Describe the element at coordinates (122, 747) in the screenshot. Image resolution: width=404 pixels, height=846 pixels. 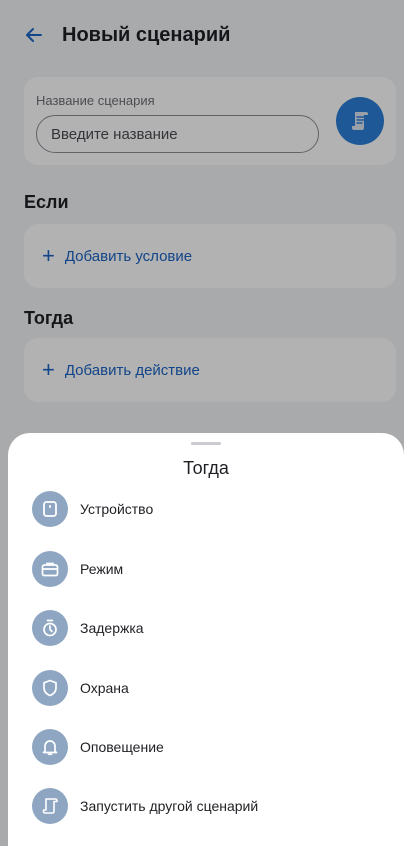
I see `menu-item-label: Оповещение` at that location.